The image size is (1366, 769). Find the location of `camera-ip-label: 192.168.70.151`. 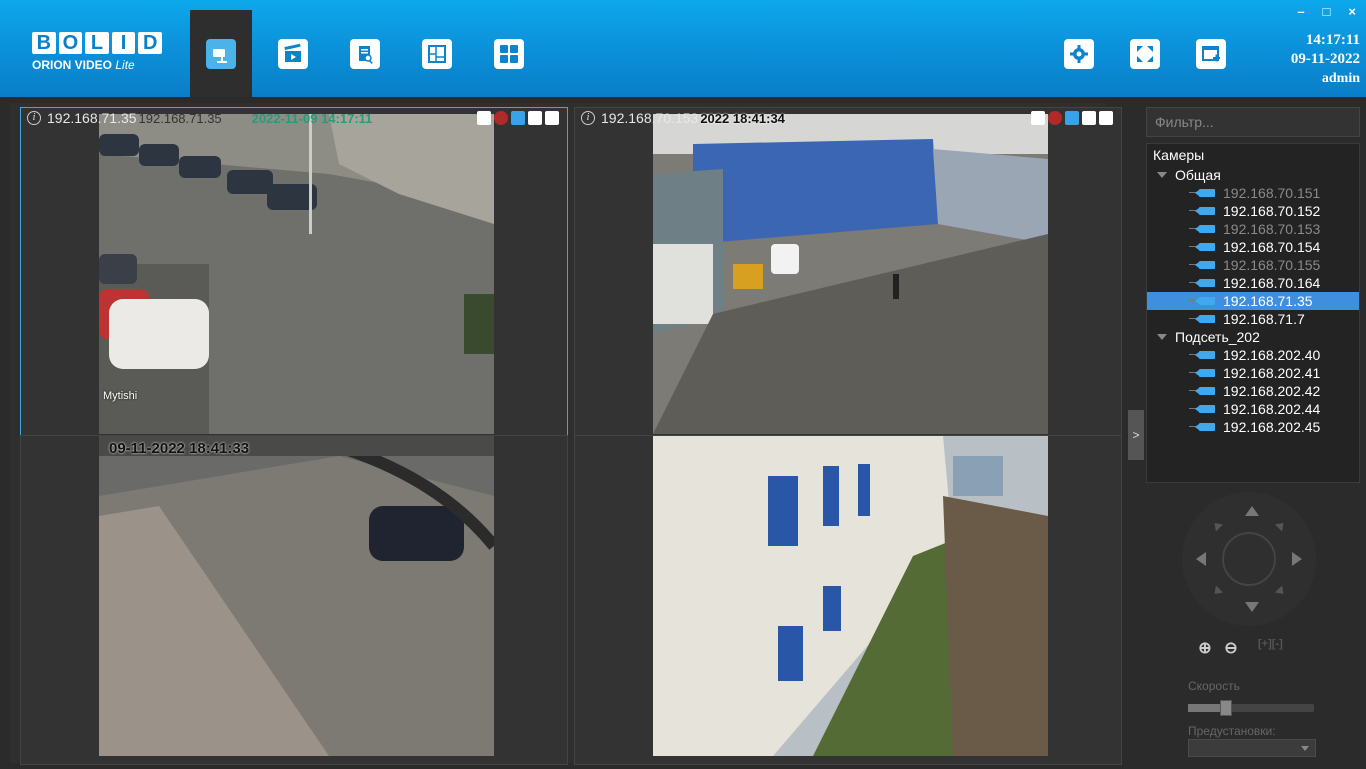

camera-ip-label: 192.168.70.151 is located at coordinates (1272, 193).